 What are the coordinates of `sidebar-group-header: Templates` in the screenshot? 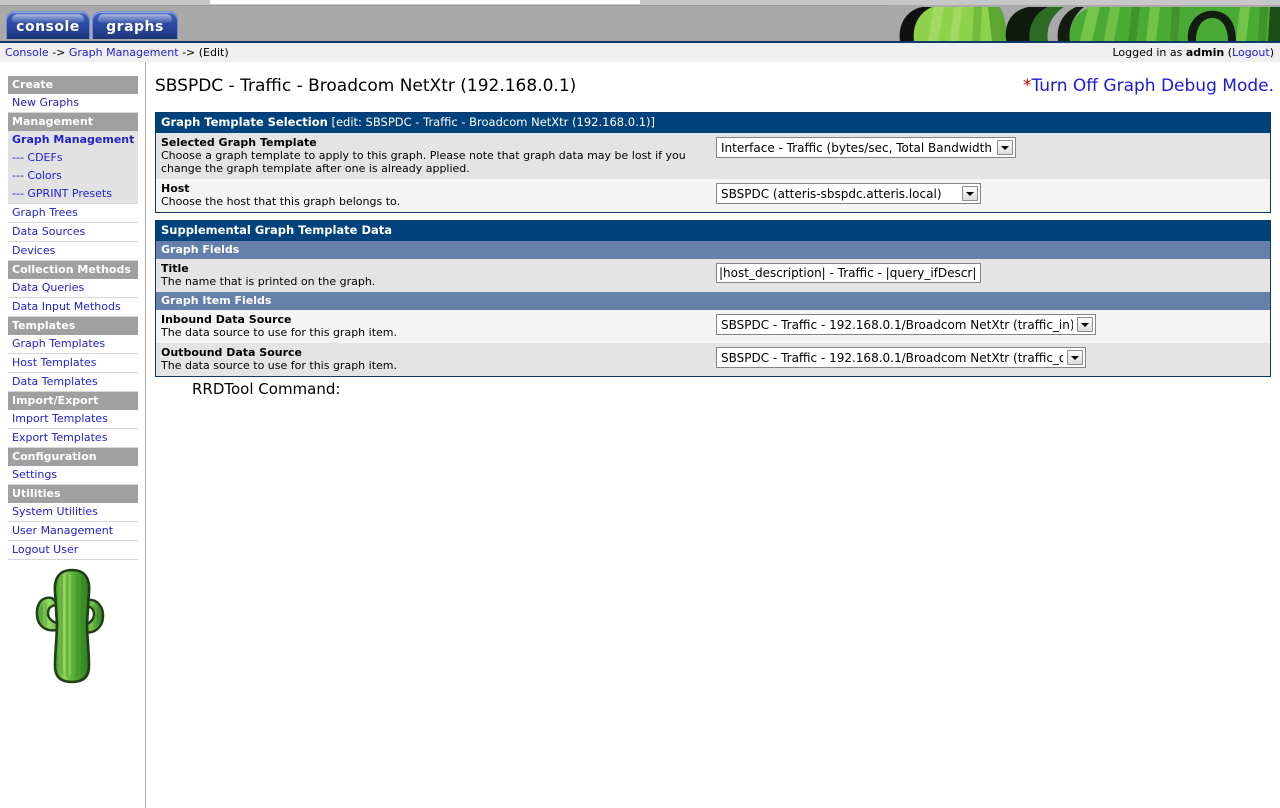 It's located at (73, 326).